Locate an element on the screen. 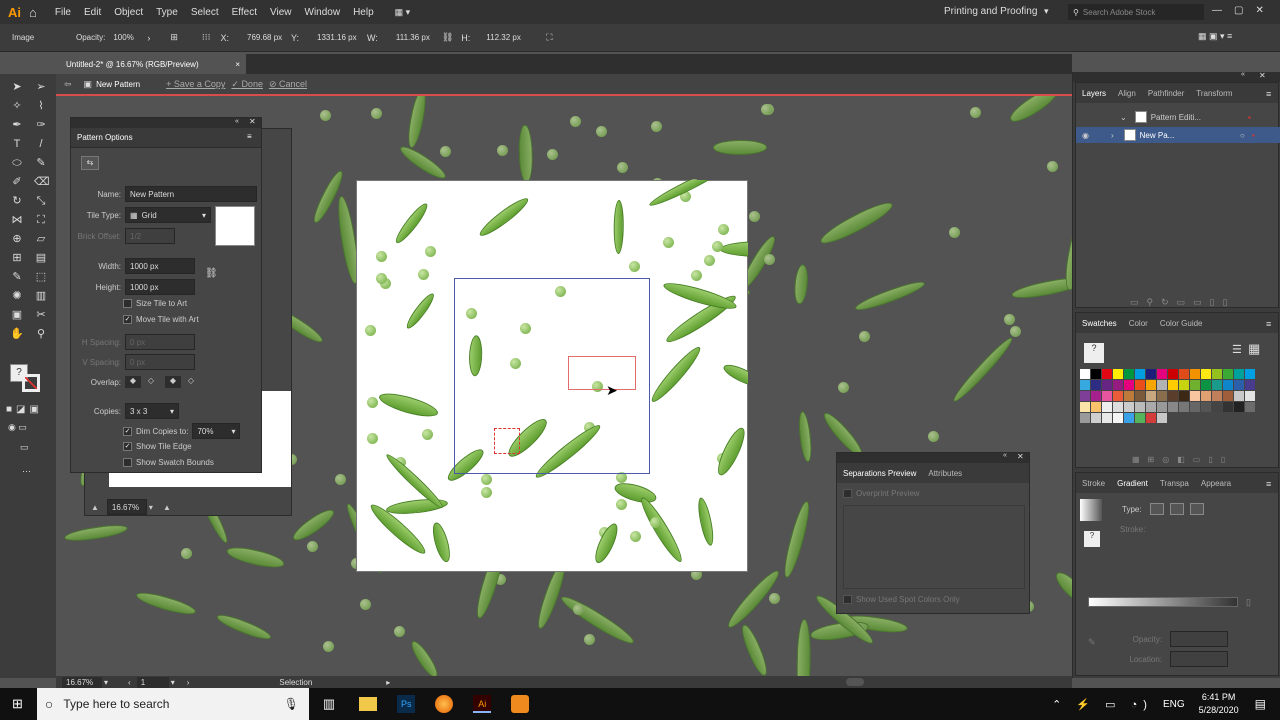  layers-footer-icons: ▭⚲↻▭▭▯▯ is located at coordinates (1183, 302).